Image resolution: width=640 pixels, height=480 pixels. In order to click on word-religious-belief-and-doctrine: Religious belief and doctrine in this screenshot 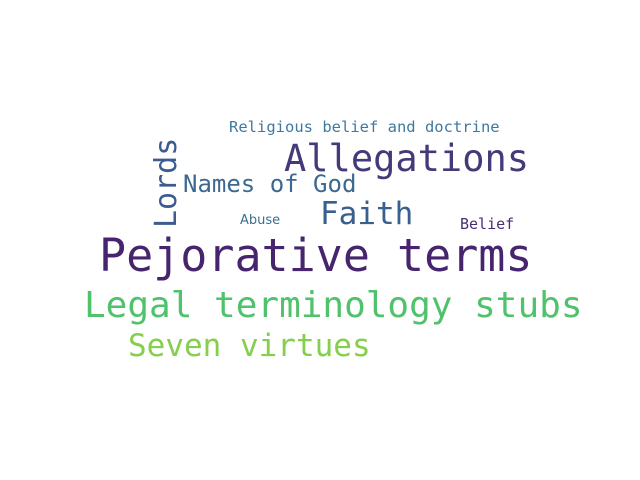, I will do `click(364, 127)`.